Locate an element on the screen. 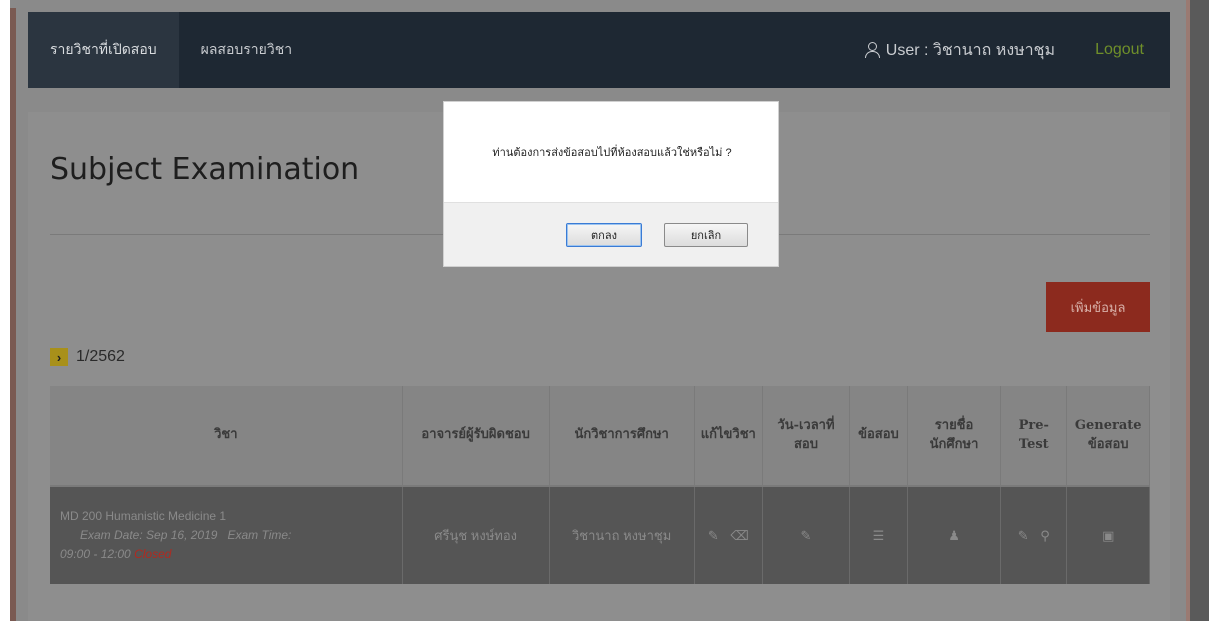 This screenshot has height=621, width=1209. page-title: Subject Examination is located at coordinates (205, 169).